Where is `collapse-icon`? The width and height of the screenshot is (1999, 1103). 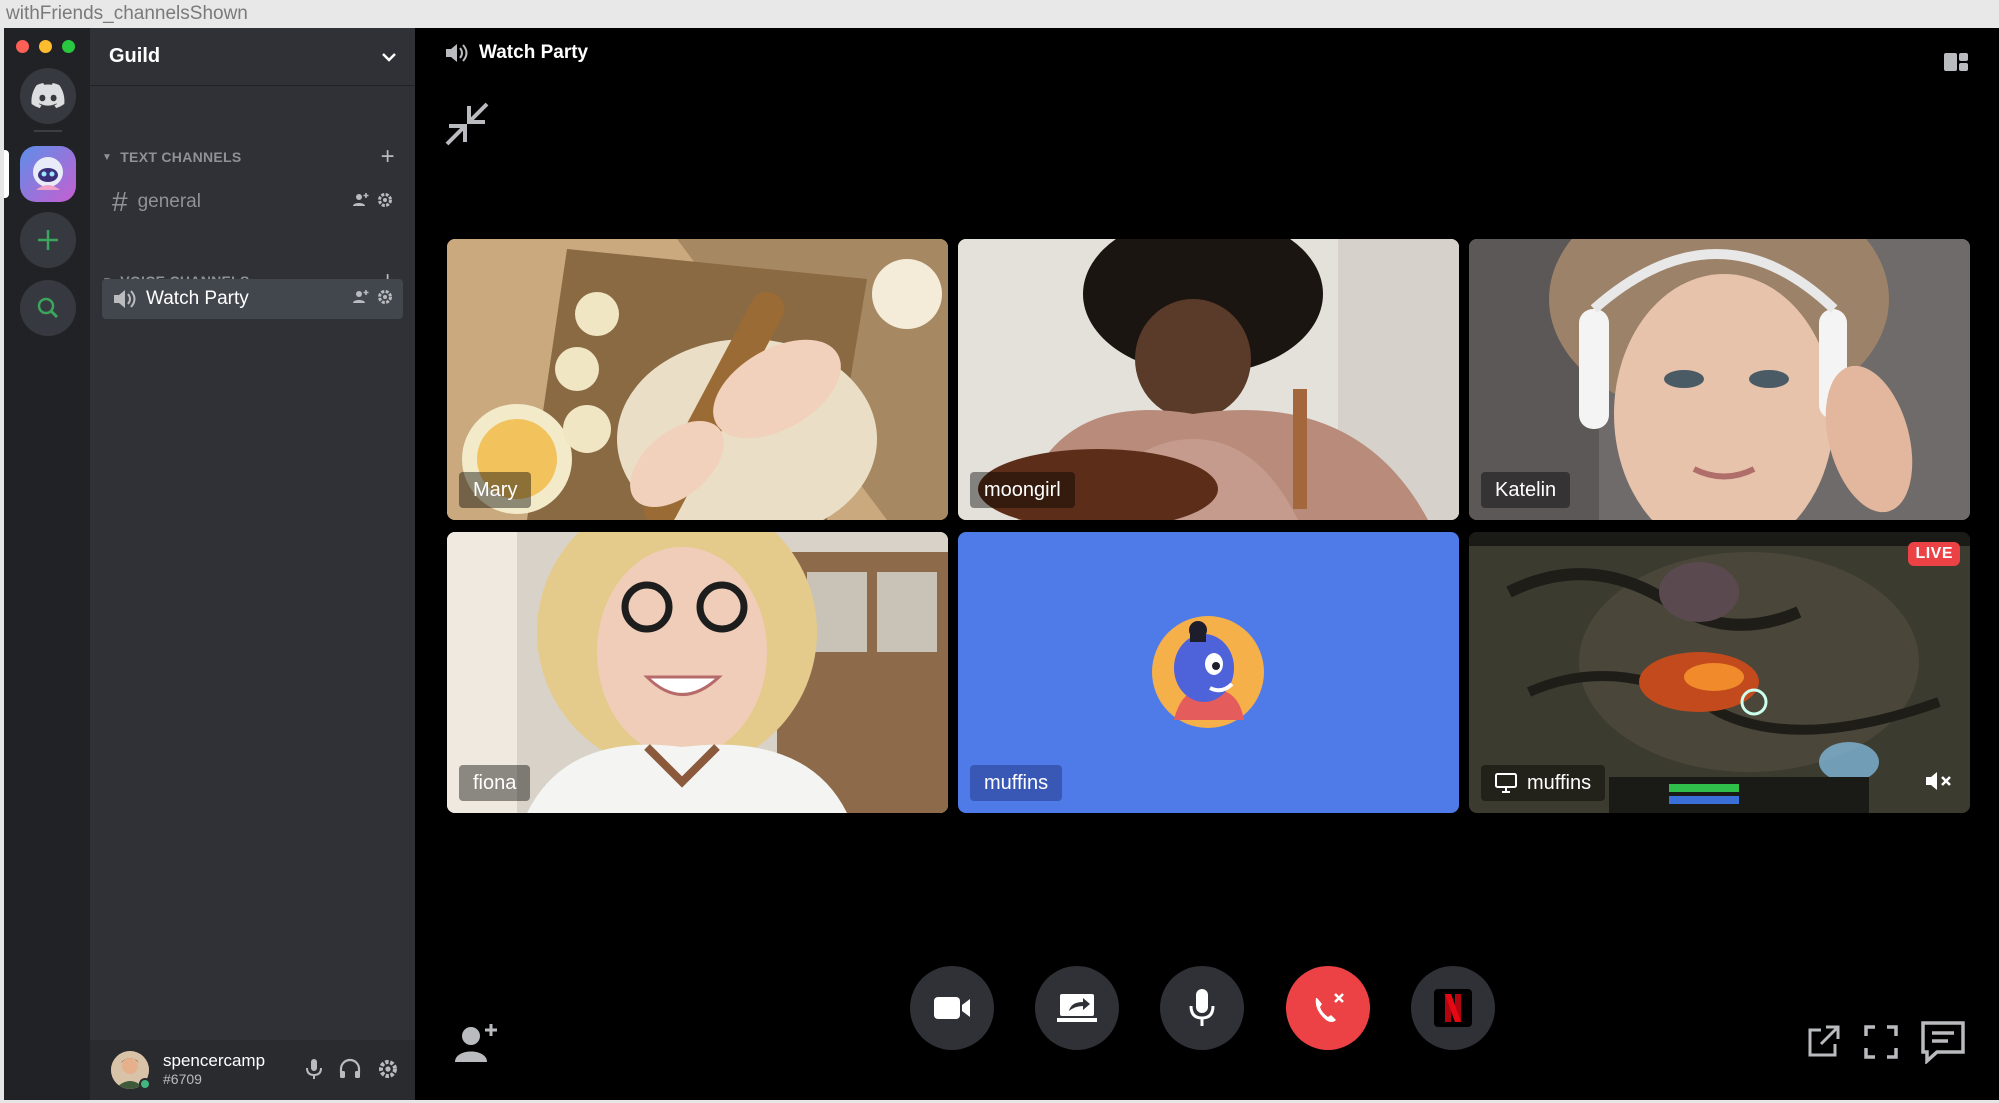
collapse-icon is located at coordinates (467, 124).